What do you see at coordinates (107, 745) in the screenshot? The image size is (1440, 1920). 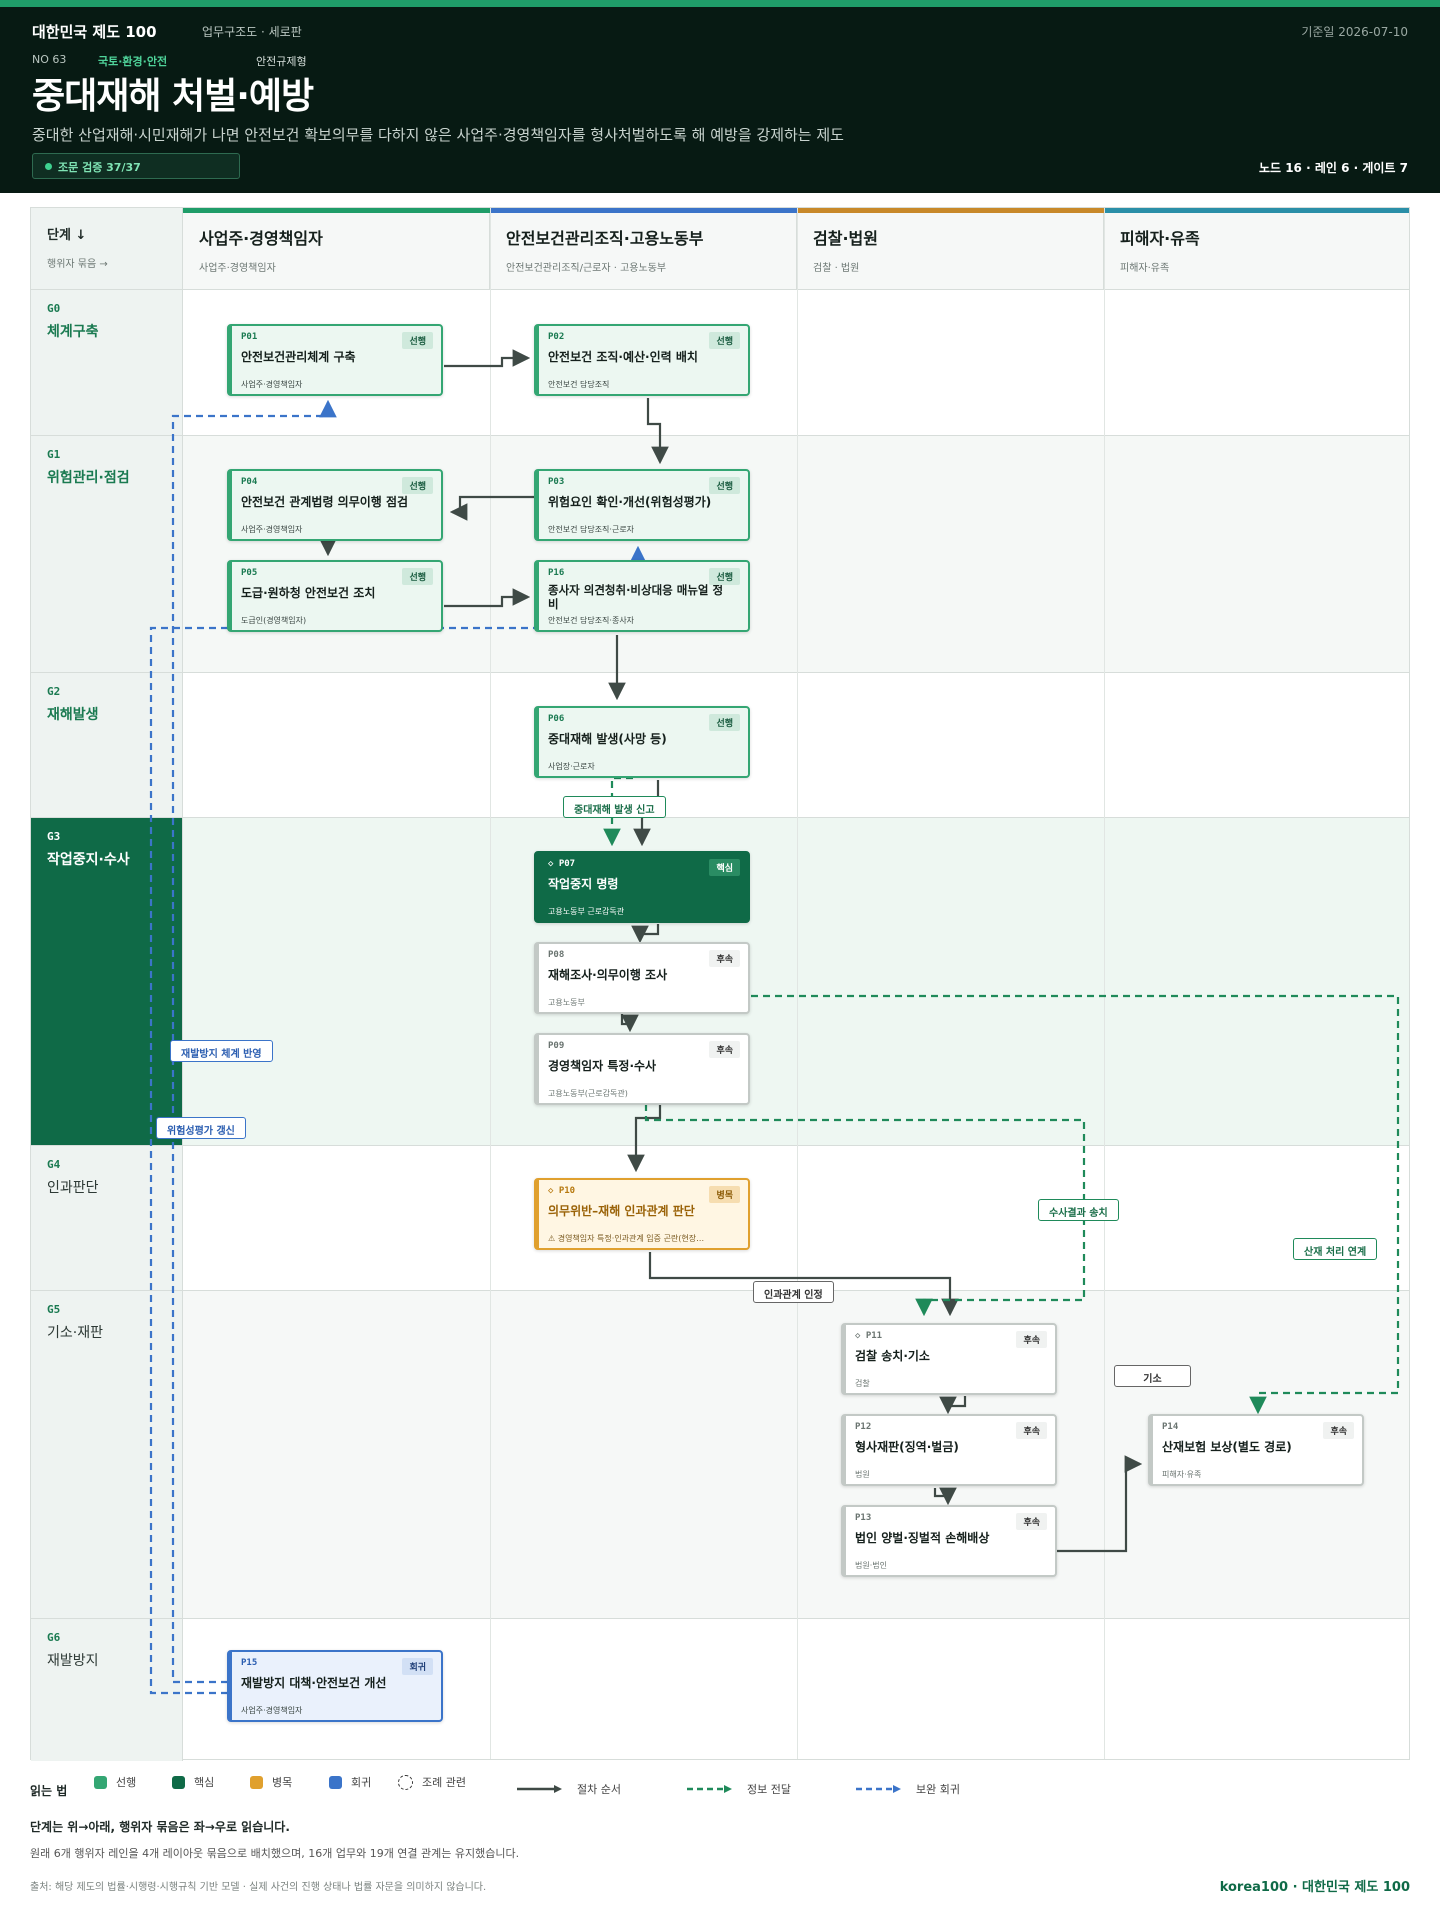 I see `stage-label: G2 재해발생` at bounding box center [107, 745].